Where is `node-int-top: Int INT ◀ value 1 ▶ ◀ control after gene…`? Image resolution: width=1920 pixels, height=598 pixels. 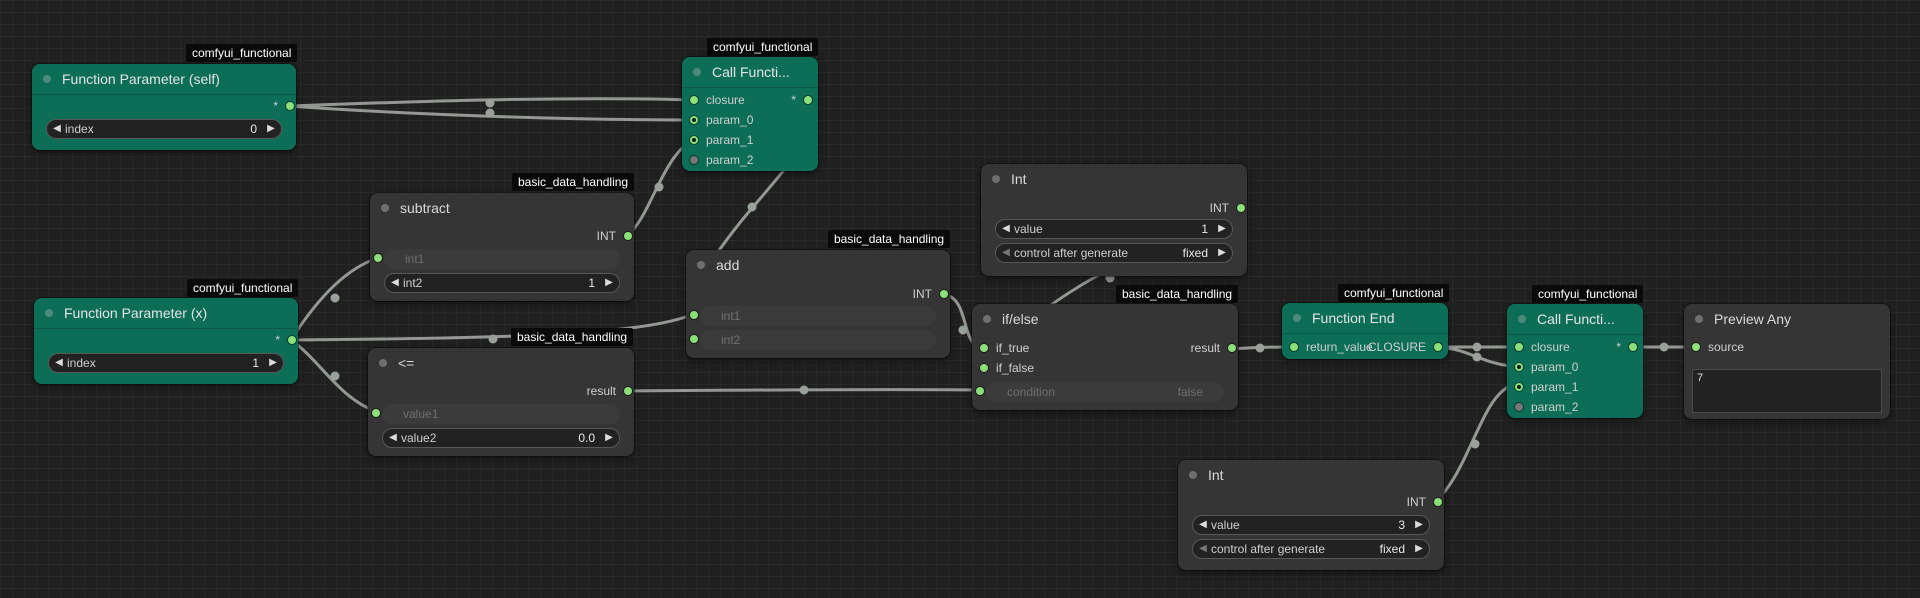
node-int-top: Int INT ◀ value 1 ▶ ◀ control after gene… is located at coordinates (1114, 220).